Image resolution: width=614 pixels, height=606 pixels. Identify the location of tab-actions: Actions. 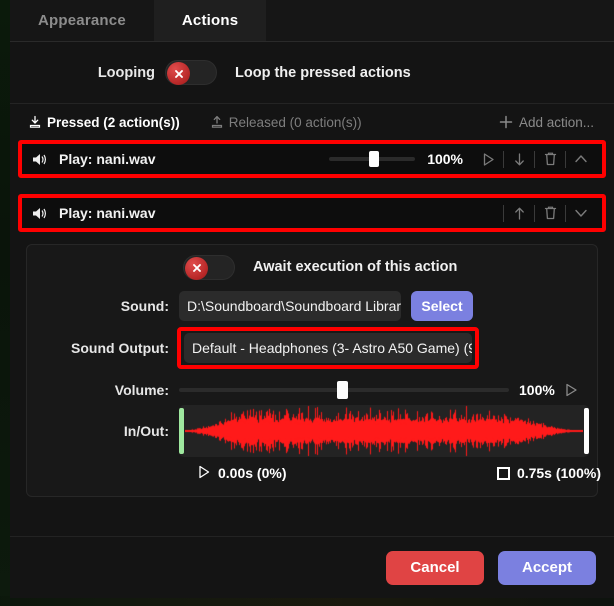
(210, 20).